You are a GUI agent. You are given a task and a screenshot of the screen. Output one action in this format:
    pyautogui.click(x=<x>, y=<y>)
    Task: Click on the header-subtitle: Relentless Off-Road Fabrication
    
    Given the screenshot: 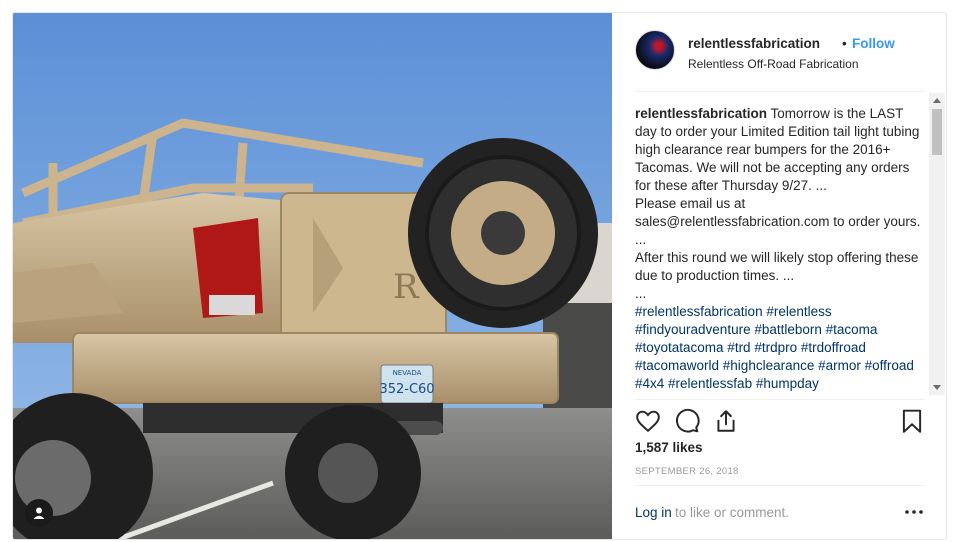 What is the action you would take?
    pyautogui.click(x=773, y=64)
    